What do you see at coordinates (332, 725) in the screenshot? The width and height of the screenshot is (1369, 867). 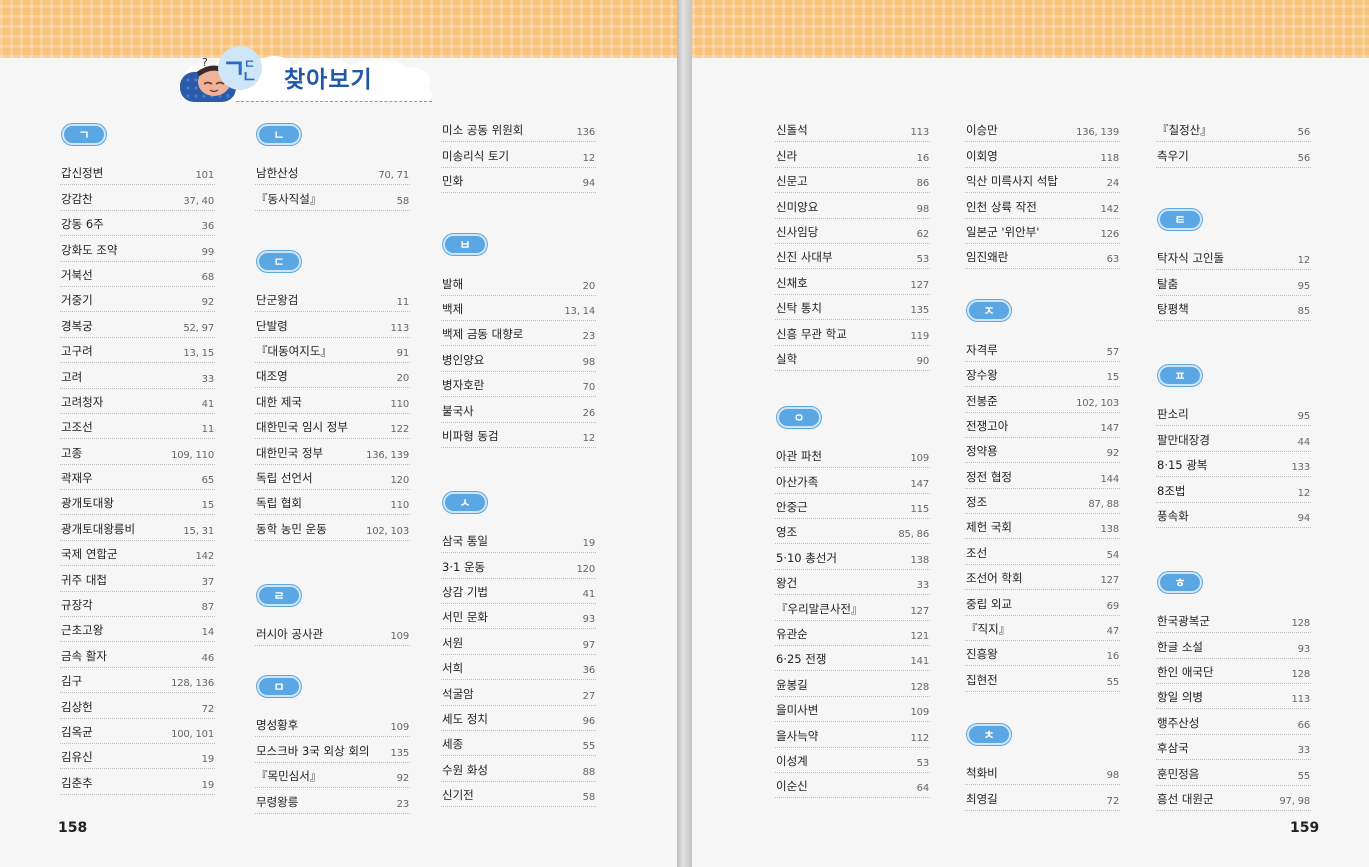 I see `index-entry: 명성황후 109` at bounding box center [332, 725].